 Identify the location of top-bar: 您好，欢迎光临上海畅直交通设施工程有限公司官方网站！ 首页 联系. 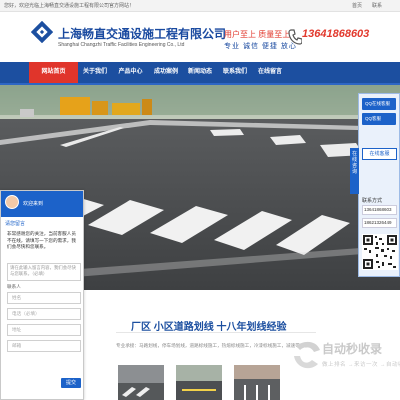
(200, 6).